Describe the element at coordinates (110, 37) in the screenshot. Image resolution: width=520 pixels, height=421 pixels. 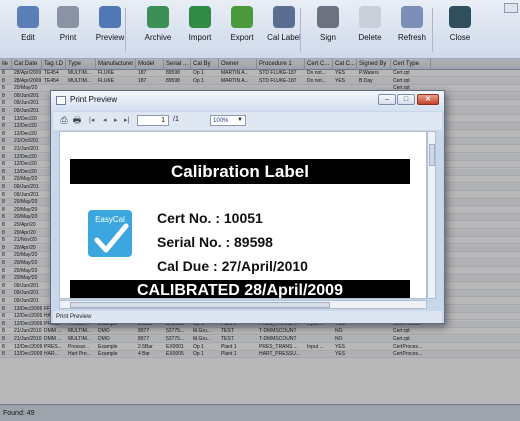
I see `toolbar-button-label: Preview` at that location.